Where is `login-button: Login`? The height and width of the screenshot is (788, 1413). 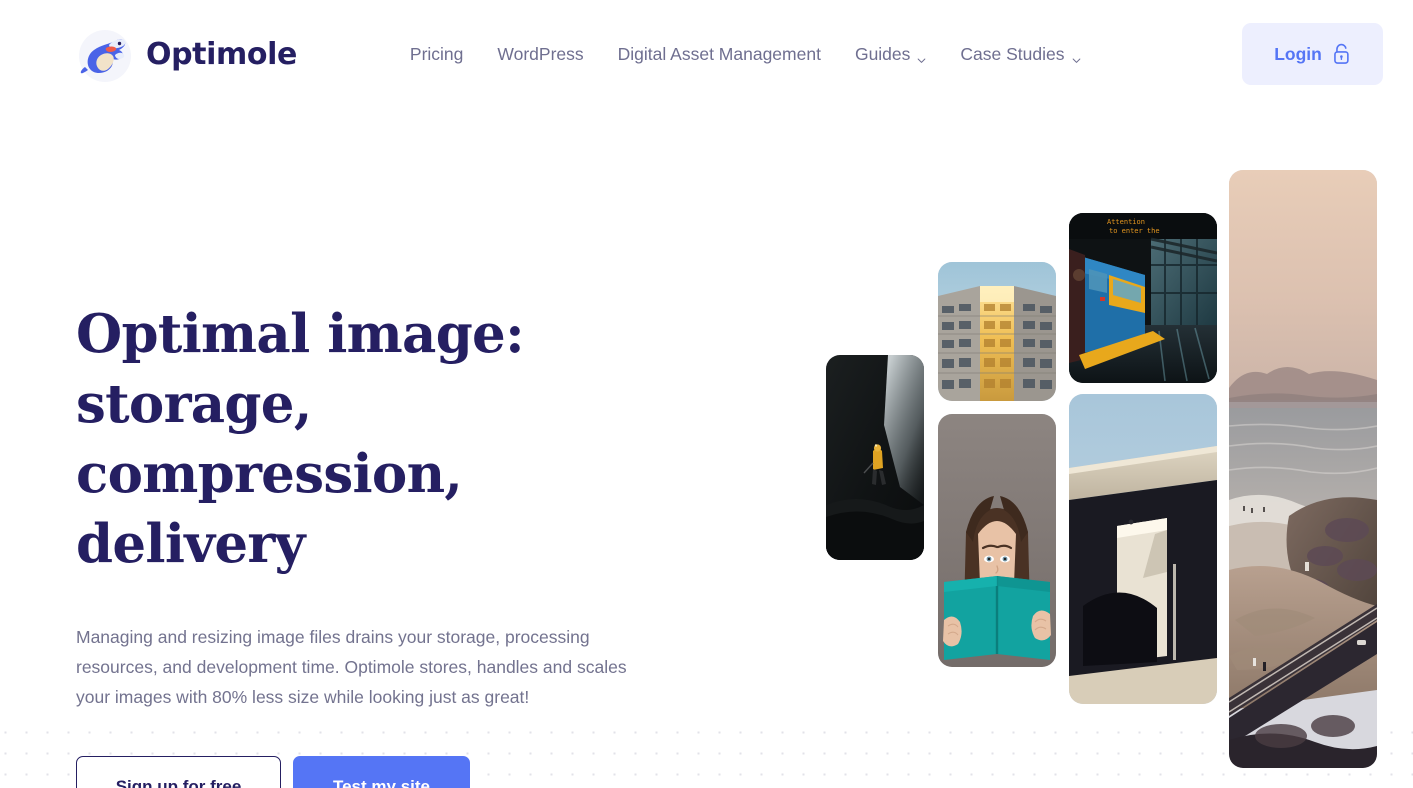
login-button: Login is located at coordinates (1312, 54).